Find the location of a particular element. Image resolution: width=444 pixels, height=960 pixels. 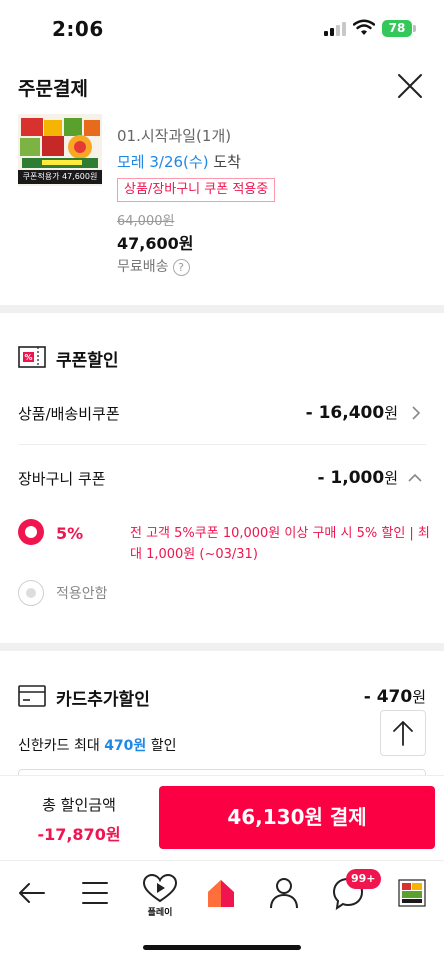

delivery-date: 모레 3/26(수) is located at coordinates (163, 162).